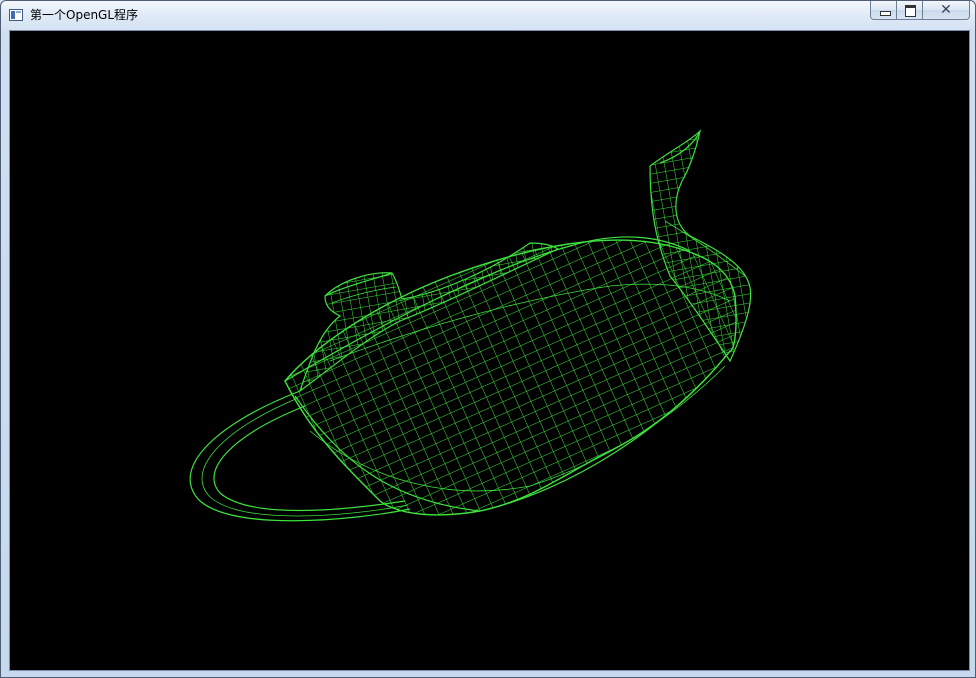 Image resolution: width=976 pixels, height=678 pixels. Describe the element at coordinates (488, 15) in the screenshot. I see `title-bar: 第一个OpenGL程序 ✕` at that location.